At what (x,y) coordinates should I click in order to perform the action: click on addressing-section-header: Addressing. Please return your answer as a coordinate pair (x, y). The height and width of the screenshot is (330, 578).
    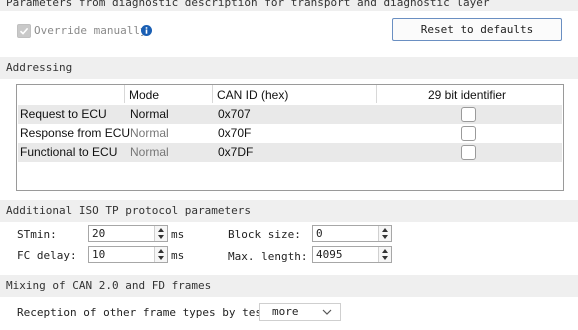
    Looking at the image, I should click on (289, 68).